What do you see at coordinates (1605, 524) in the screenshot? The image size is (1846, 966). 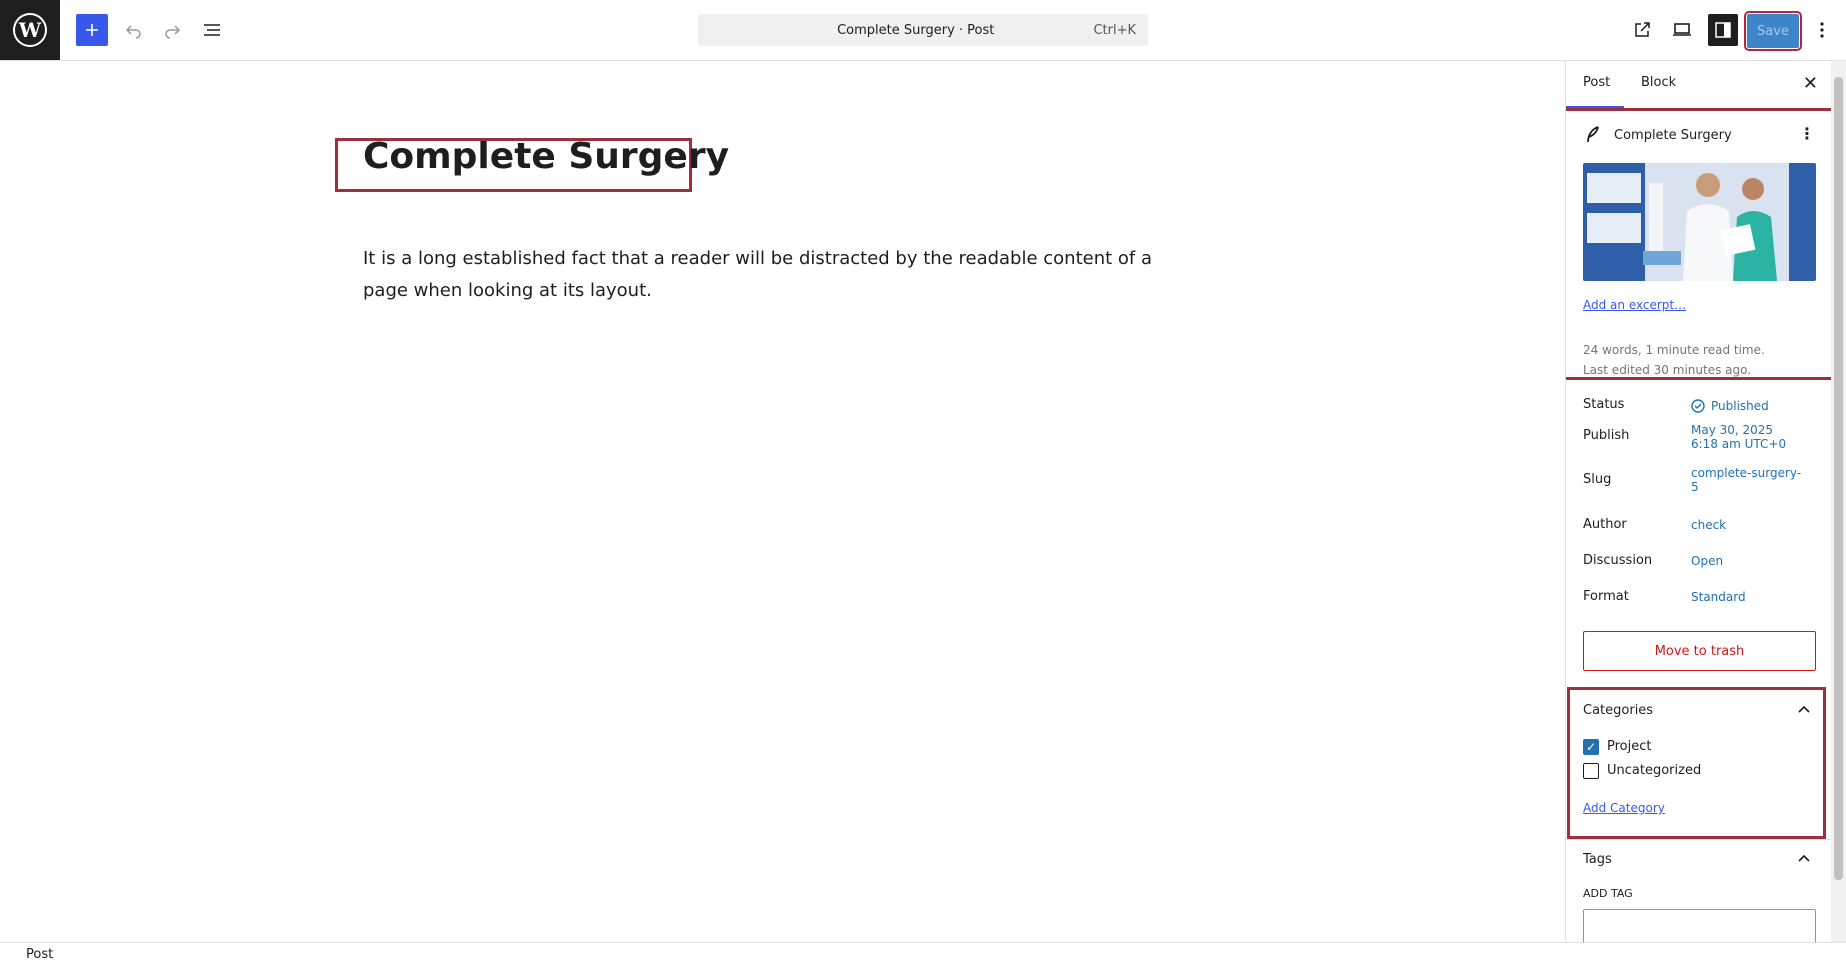 I see `author-label: Author` at bounding box center [1605, 524].